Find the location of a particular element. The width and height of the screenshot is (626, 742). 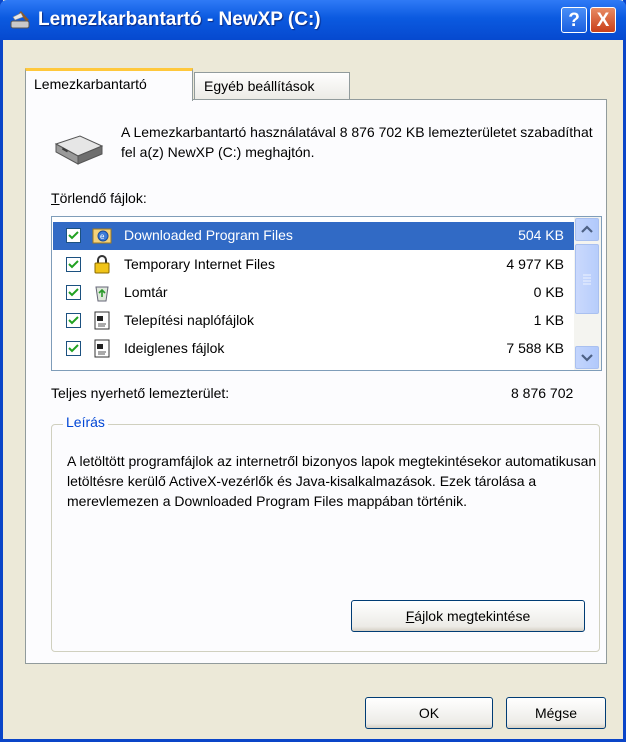

scroll-thumb is located at coordinates (587, 279).